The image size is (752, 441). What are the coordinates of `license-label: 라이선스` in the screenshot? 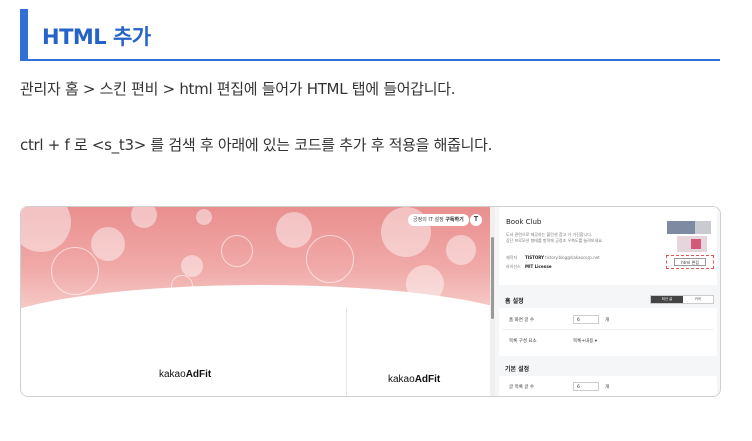 It's located at (513, 266).